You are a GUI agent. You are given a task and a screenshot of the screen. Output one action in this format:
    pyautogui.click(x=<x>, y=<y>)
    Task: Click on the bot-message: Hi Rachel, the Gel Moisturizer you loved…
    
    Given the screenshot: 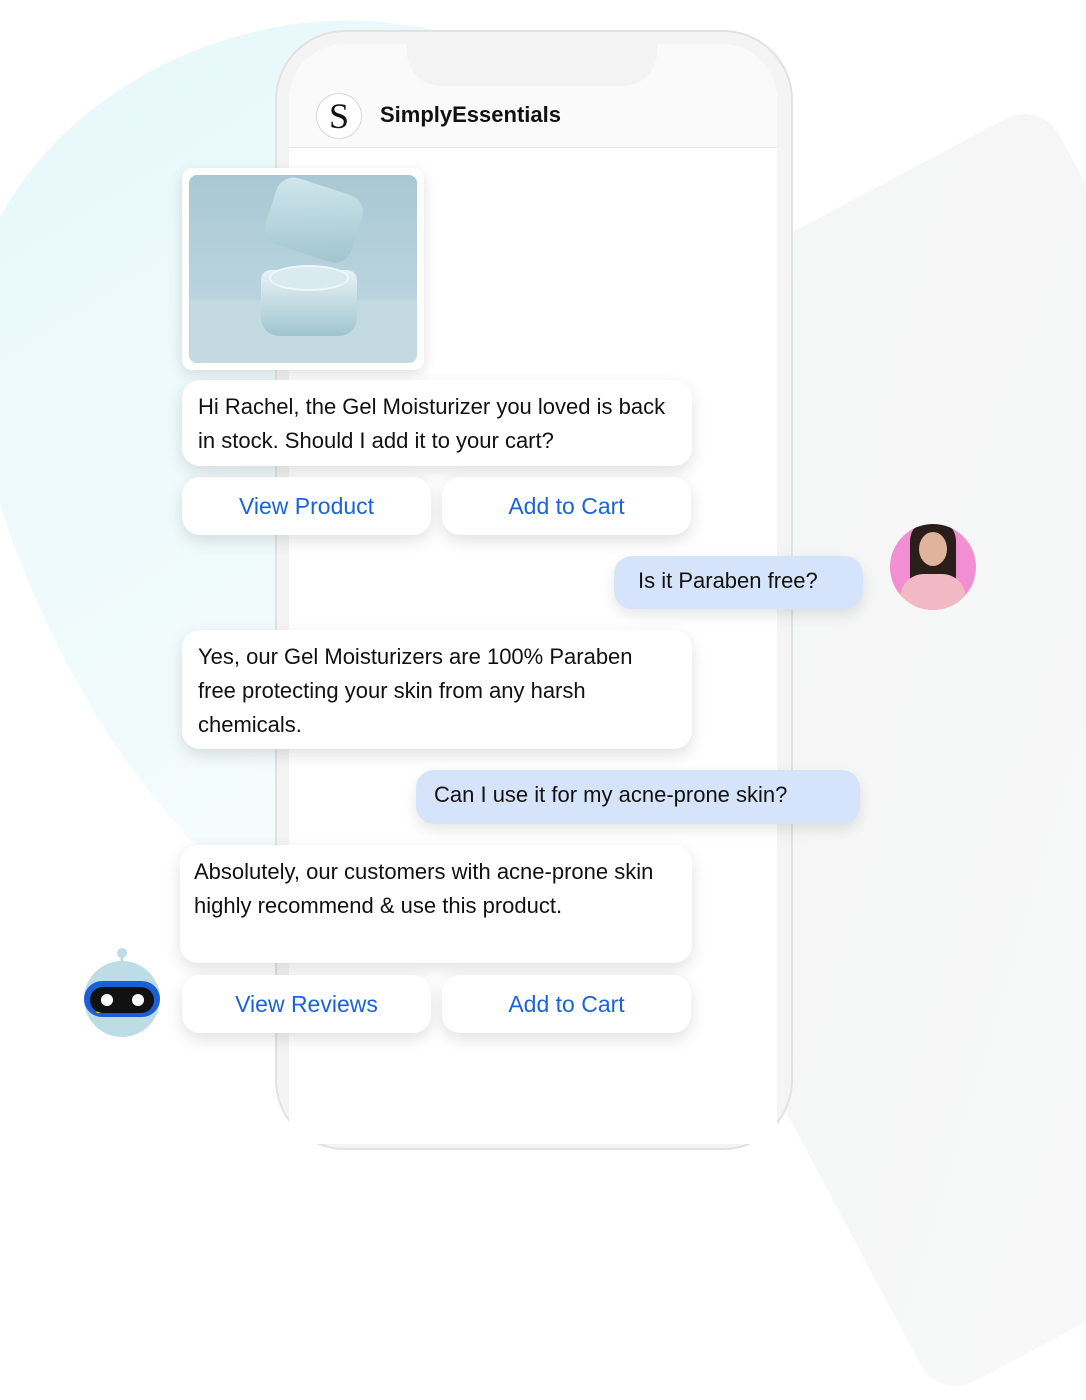 What is the action you would take?
    pyautogui.click(x=437, y=423)
    